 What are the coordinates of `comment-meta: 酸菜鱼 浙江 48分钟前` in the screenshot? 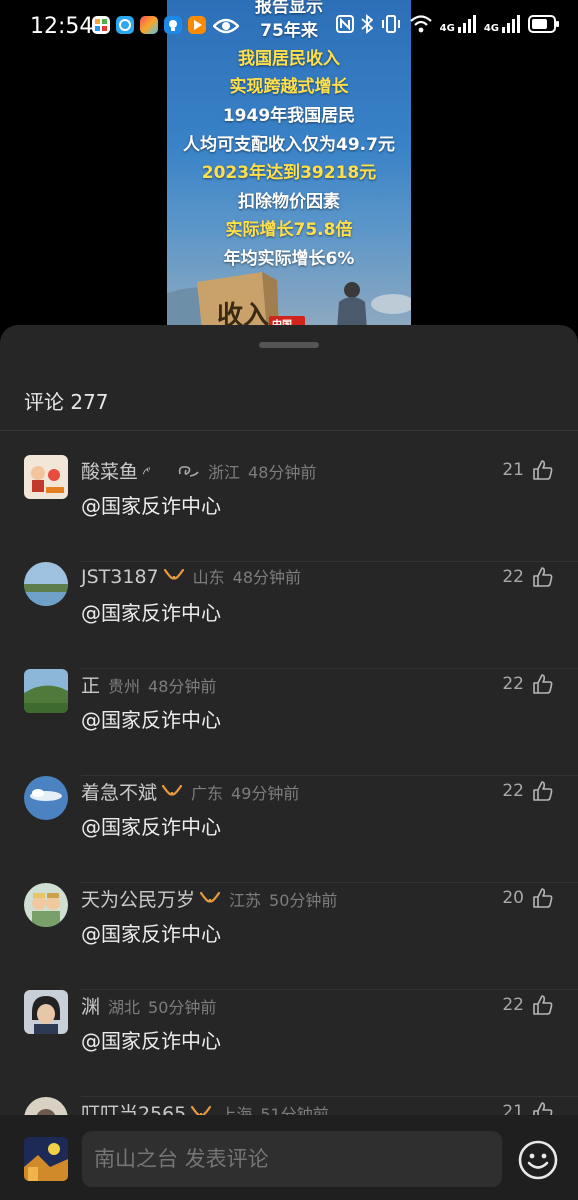 It's located at (198, 470).